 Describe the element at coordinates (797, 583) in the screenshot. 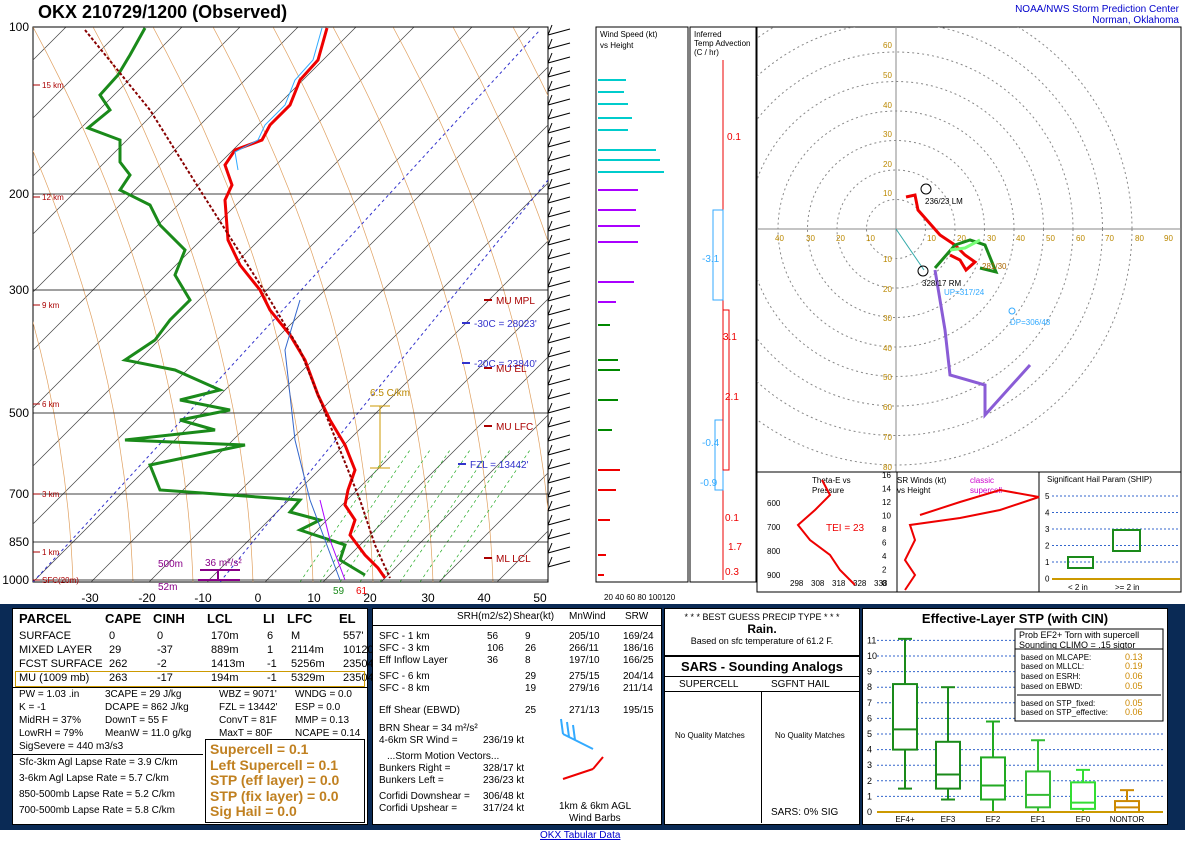

I see `thetae-xtick: 298` at that location.